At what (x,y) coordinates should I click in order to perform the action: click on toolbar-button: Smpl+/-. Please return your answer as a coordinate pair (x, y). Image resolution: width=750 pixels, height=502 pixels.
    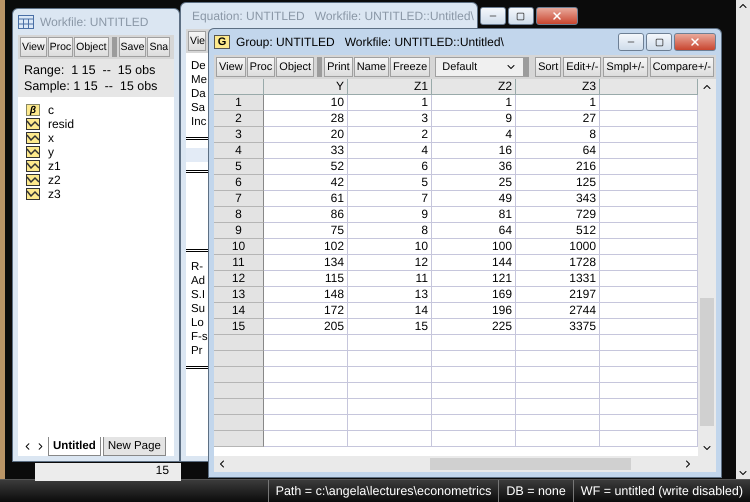
    Looking at the image, I should click on (625, 67).